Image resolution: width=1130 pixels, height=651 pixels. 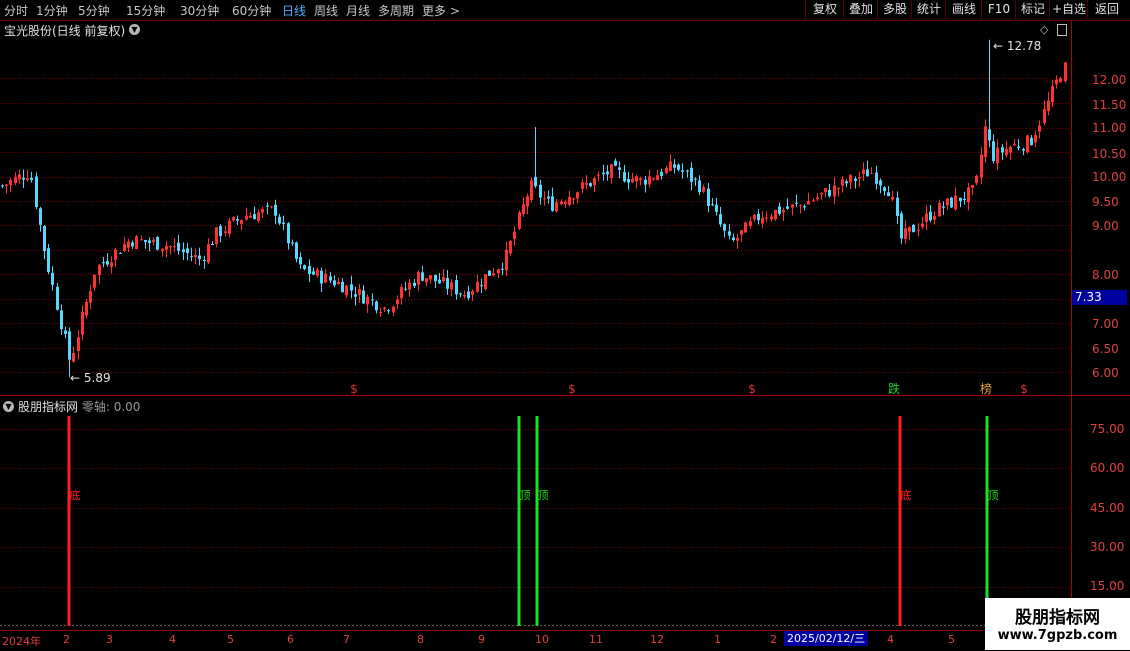 I want to click on cursor-date-badge: 2025/02/12/三, so click(x=826, y=638).